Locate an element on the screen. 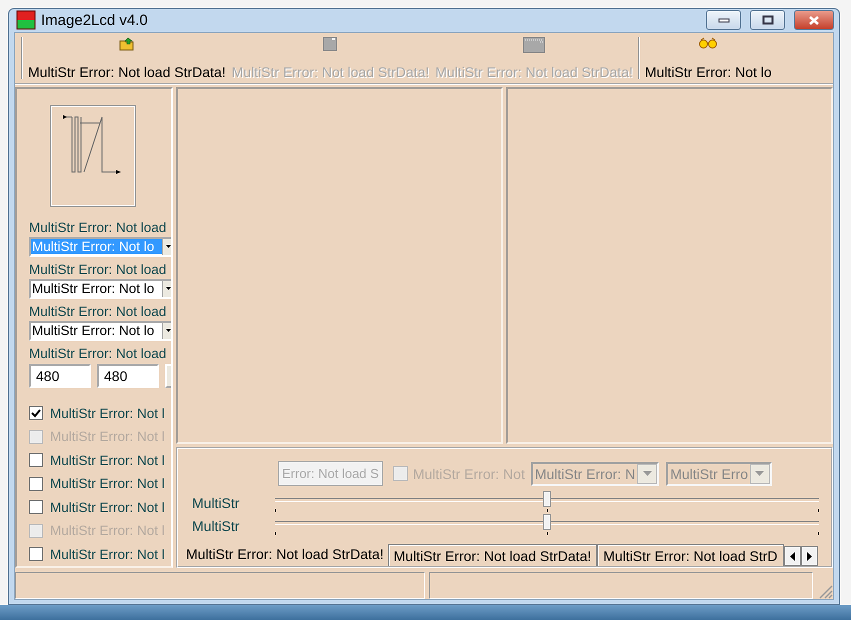 This screenshot has width=851, height=620. left-arrow-icon is located at coordinates (792, 556).